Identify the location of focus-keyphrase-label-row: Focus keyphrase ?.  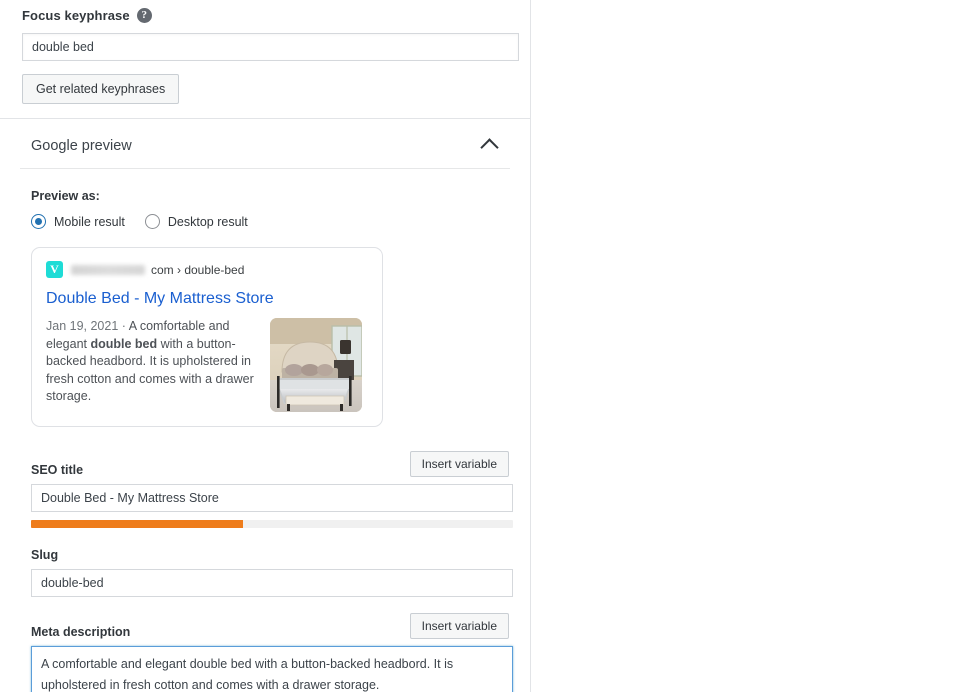
(266, 15).